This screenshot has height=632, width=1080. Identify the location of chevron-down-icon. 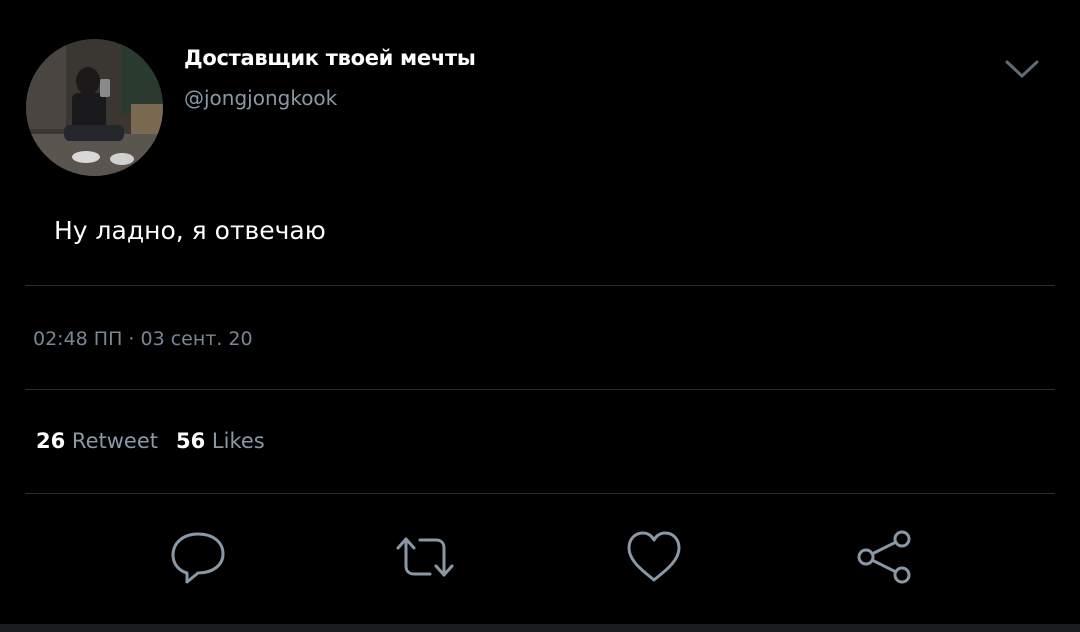
(1022, 69).